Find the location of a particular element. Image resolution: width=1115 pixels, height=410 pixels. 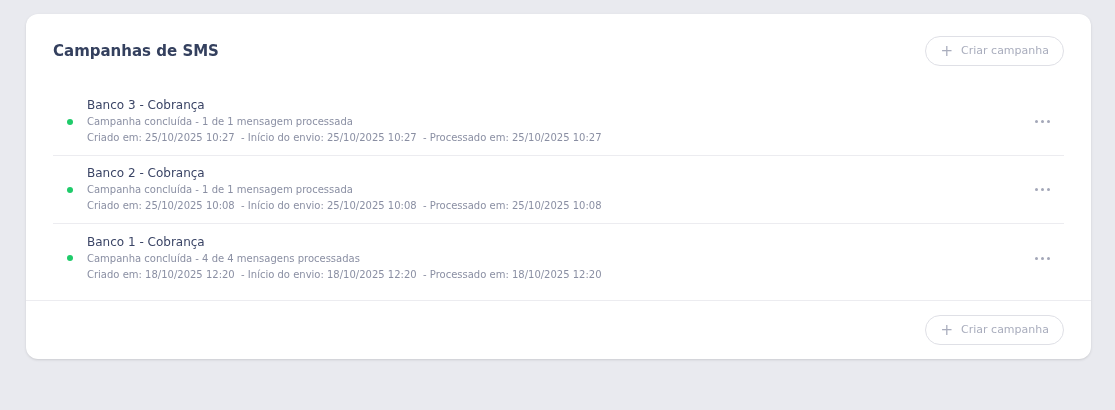

campaign-dates: Criado em: 25/10/2025 10:08 - Início do envio: 25/10/2025 10:08 - Processado em: 25/10/2025 10:08 is located at coordinates (345, 206).